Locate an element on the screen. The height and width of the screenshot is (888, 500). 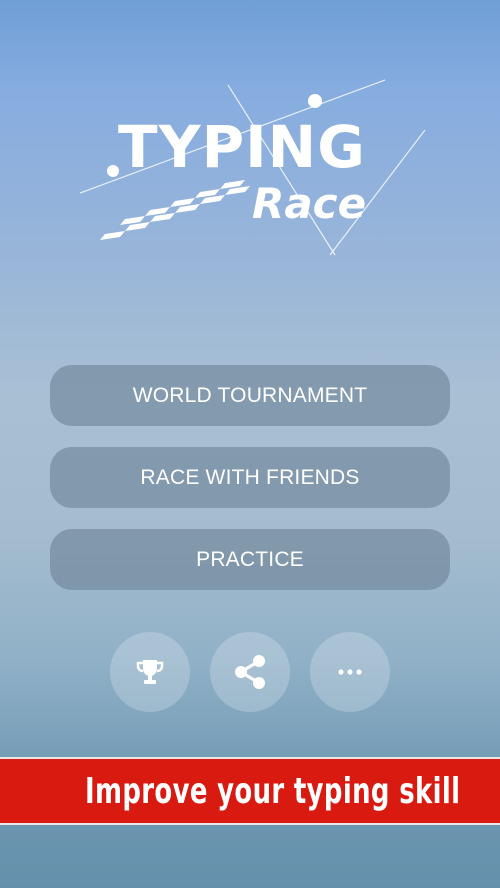
promo-banner: Improve your typing skill is located at coordinates (250, 791).